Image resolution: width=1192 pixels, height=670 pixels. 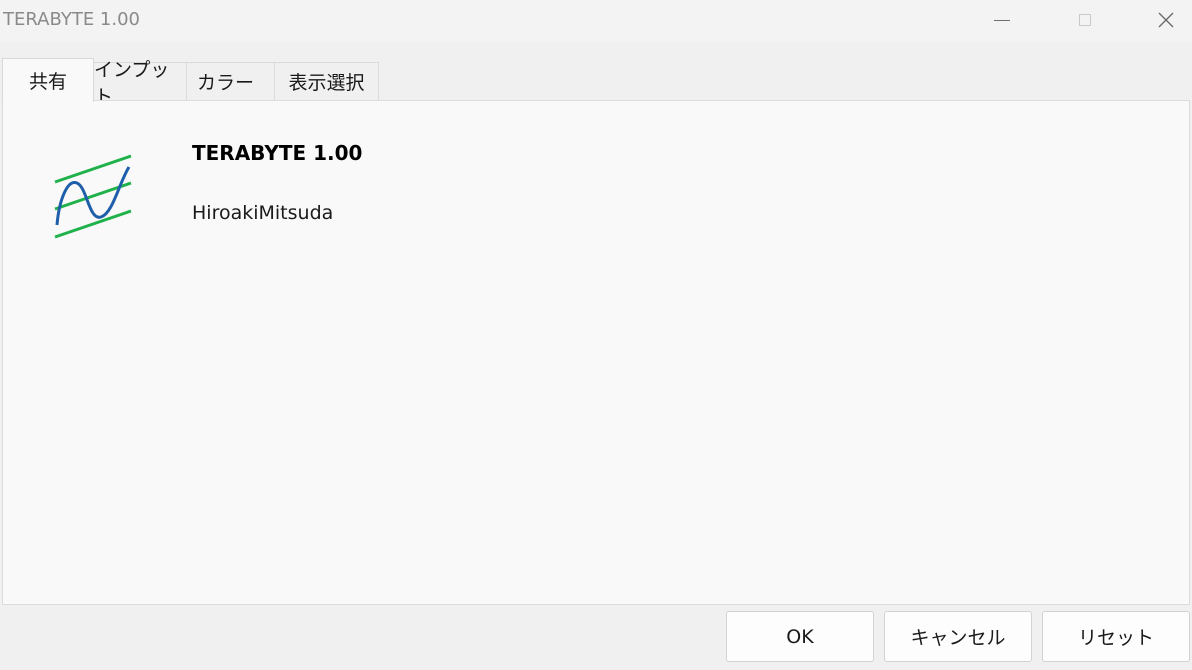 I want to click on tab-common: 共有, so click(x=48, y=80).